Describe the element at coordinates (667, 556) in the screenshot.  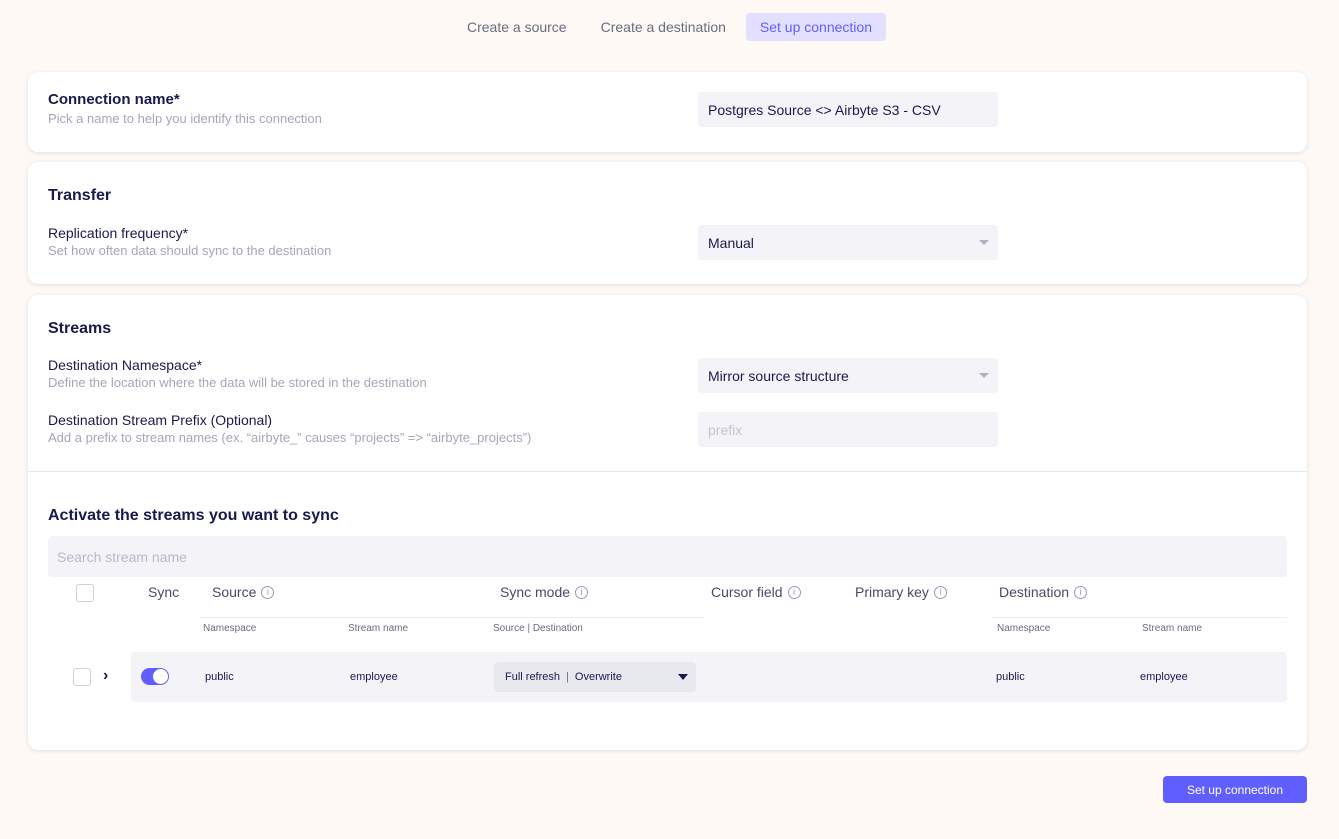
I see `search-stream-input: Search stream name` at that location.